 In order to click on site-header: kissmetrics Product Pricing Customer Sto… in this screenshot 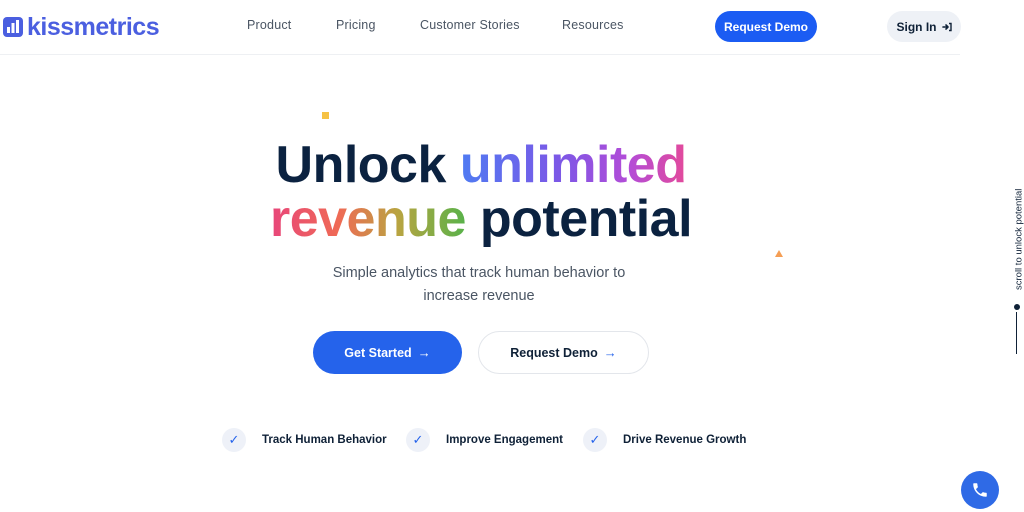, I will do `click(480, 27)`.